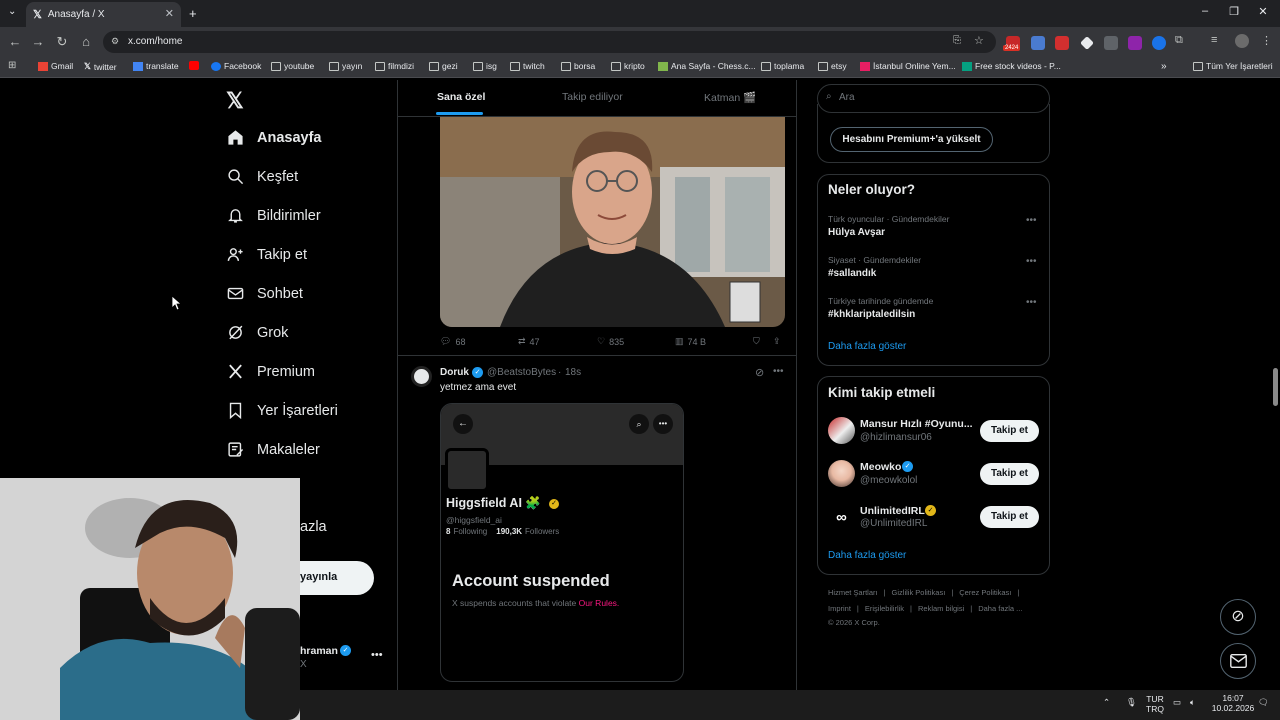 The image size is (1280, 720). I want to click on grok-float-icon: ⊘, so click(1238, 617).